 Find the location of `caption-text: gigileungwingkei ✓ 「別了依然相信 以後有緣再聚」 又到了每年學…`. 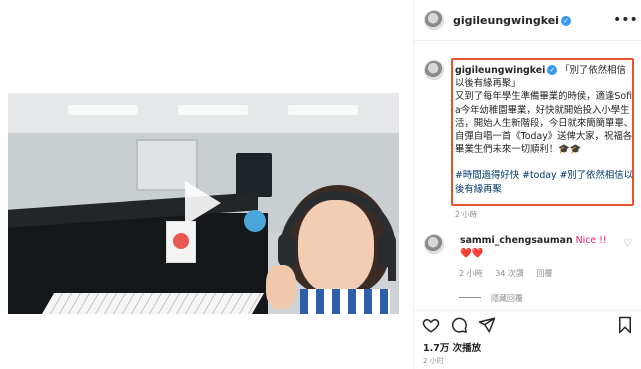

caption-text: gigileungwingkei ✓ 「別了依然相信 以後有緣再聚」 又到了每年學… is located at coordinates (545, 130).